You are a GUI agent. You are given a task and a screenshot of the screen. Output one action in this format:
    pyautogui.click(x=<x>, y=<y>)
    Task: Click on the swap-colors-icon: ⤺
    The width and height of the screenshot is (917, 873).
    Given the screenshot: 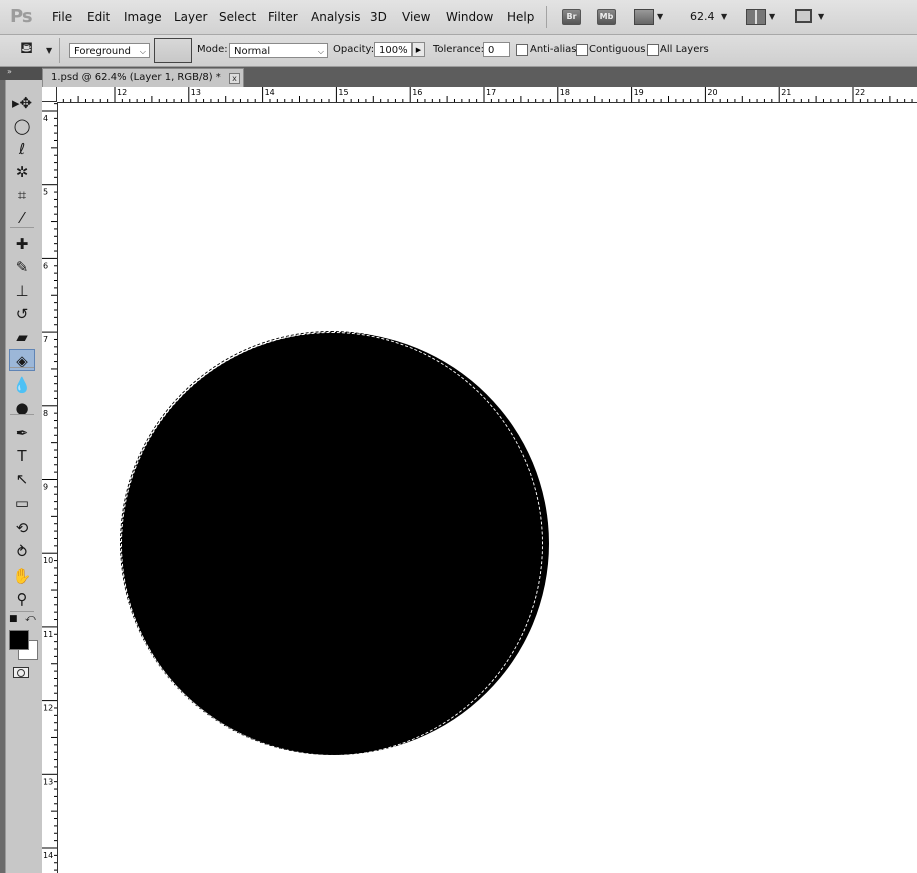 What is the action you would take?
    pyautogui.click(x=30, y=618)
    